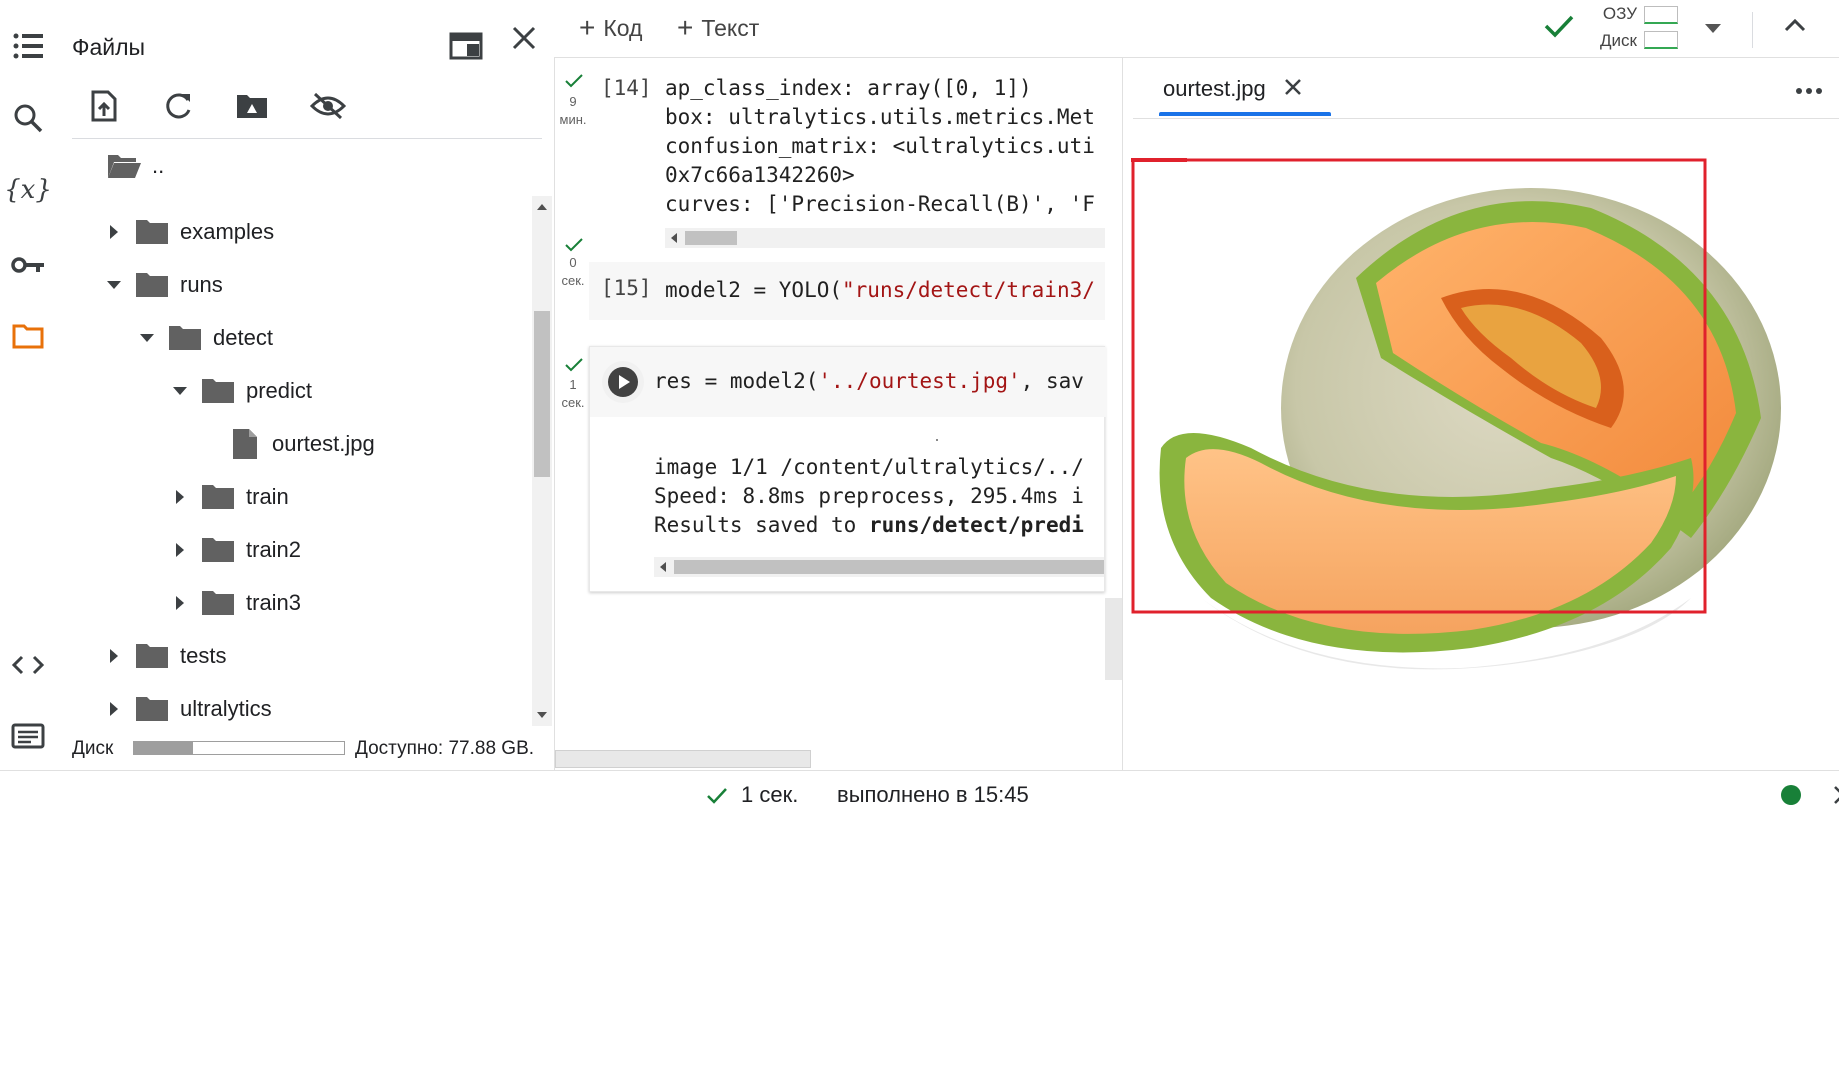  Describe the element at coordinates (573, 384) in the screenshot. I see `cell-exec-time-value: 1` at that location.